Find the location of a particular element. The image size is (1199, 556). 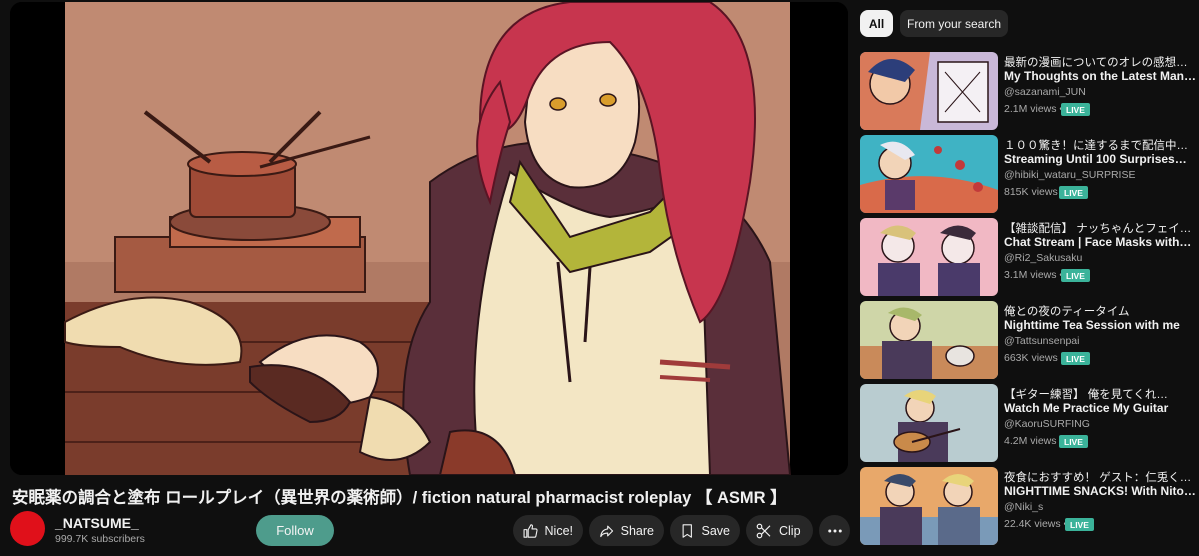

clip-button: Clip is located at coordinates (779, 530).